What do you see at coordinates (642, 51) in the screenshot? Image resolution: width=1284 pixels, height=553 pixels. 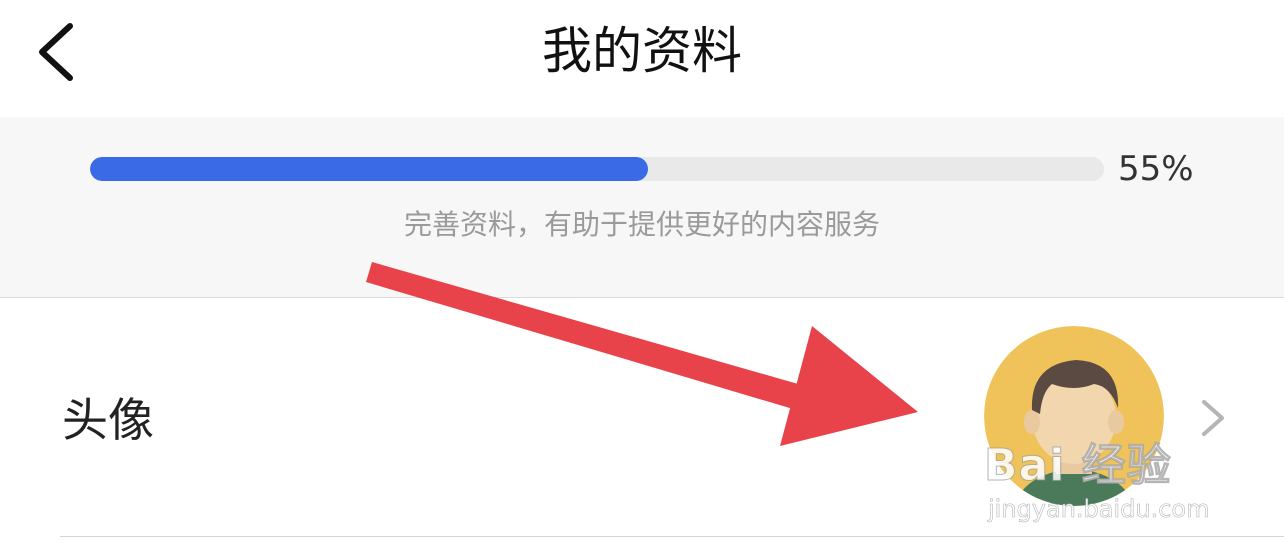 I see `page-title: 我的资料` at bounding box center [642, 51].